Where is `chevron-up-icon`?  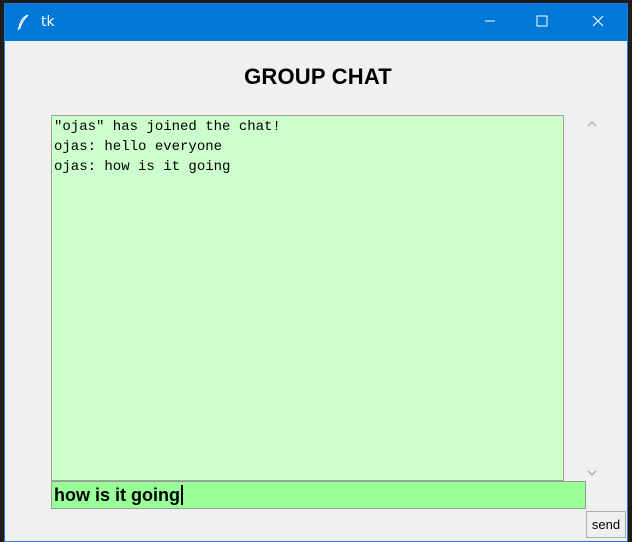 chevron-up-icon is located at coordinates (592, 124).